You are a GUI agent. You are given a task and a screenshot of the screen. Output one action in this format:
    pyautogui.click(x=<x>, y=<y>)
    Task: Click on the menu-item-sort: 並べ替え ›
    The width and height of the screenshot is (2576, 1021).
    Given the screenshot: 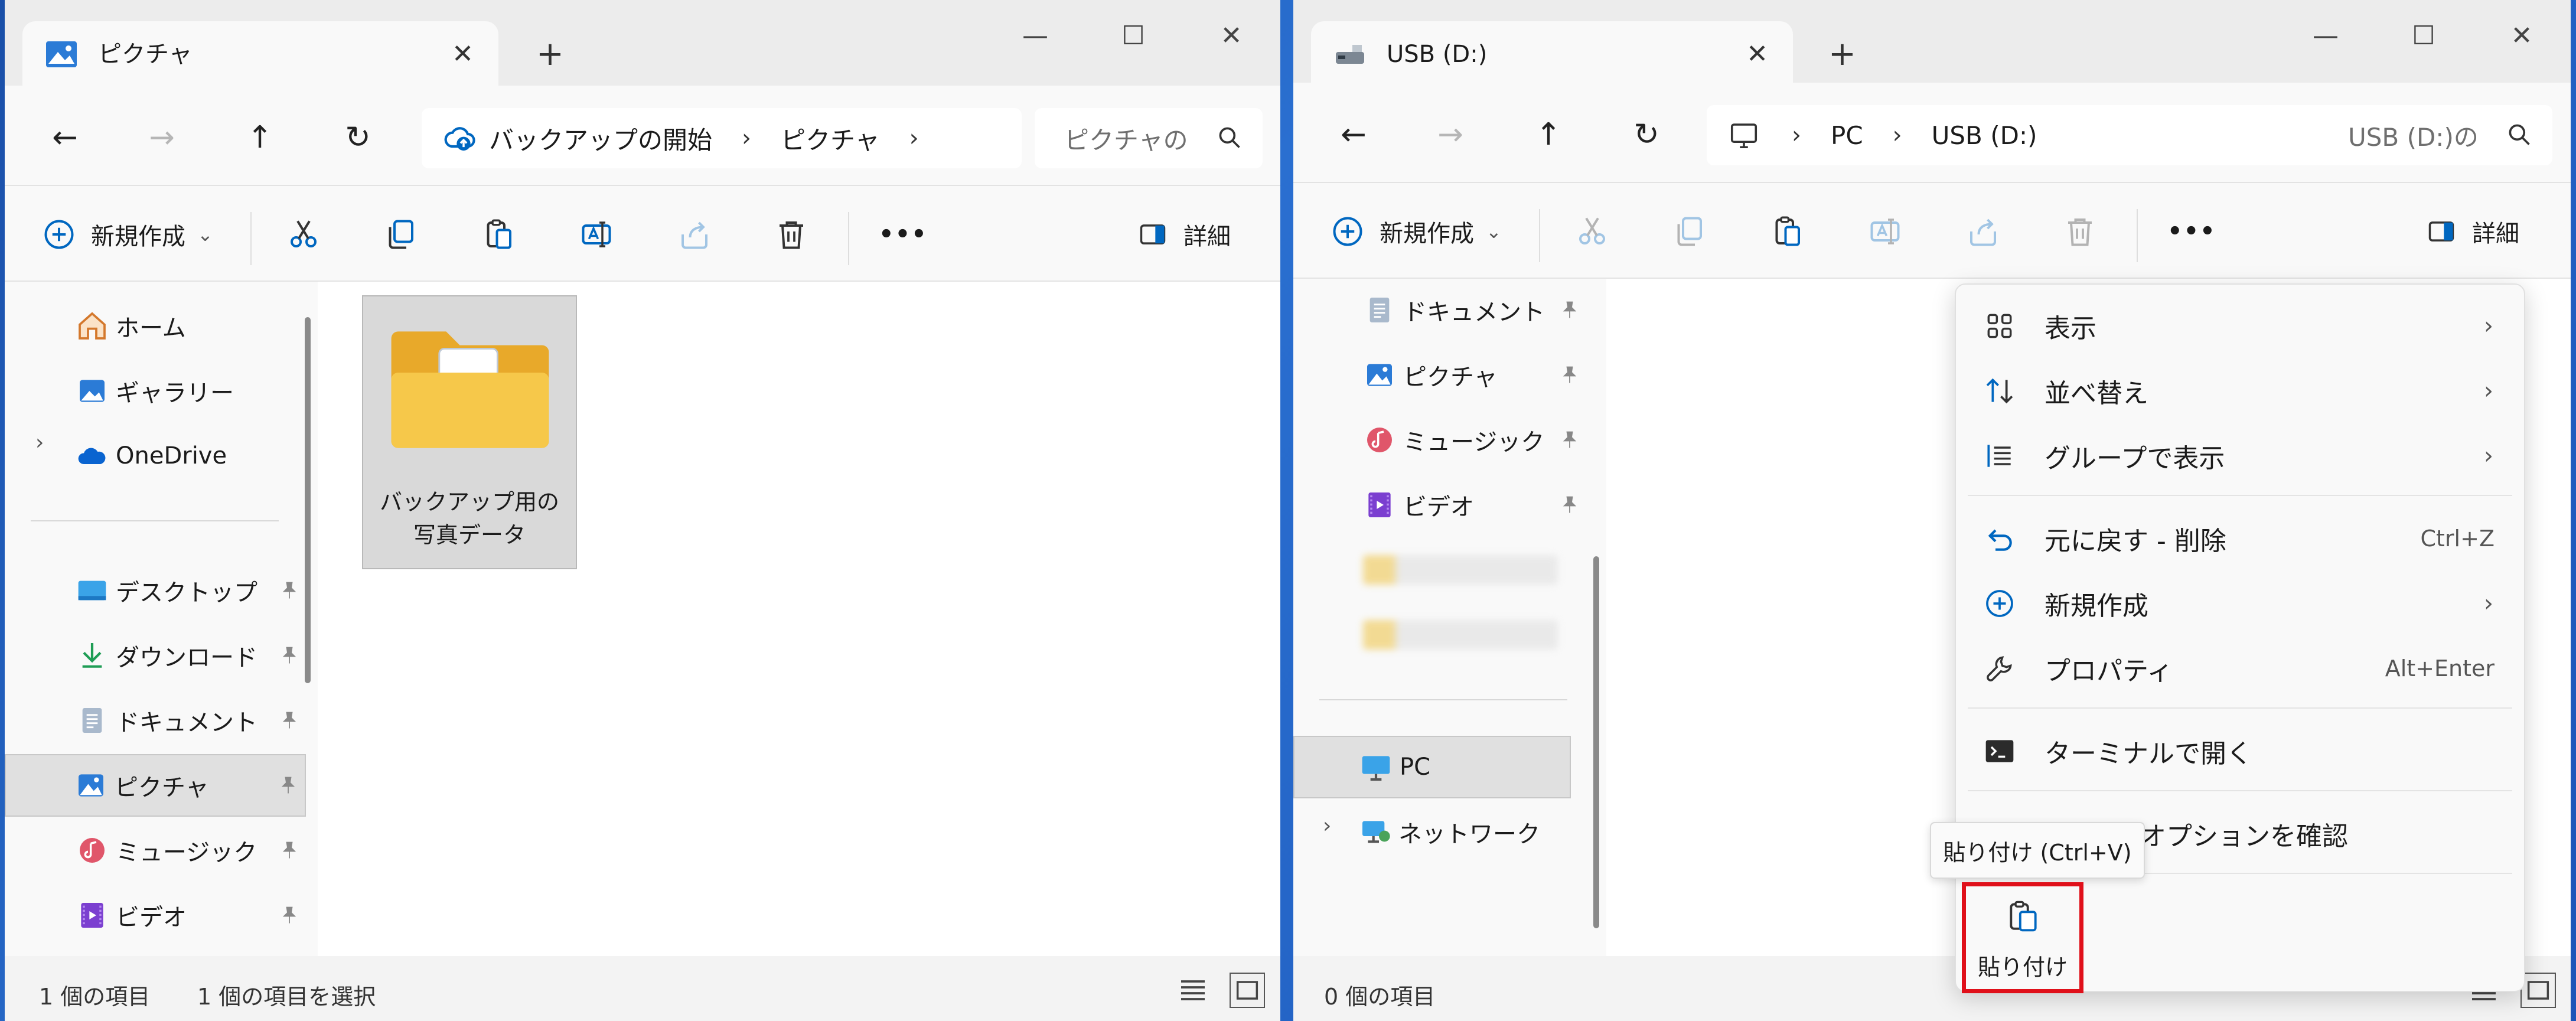 What is the action you would take?
    pyautogui.click(x=2240, y=390)
    